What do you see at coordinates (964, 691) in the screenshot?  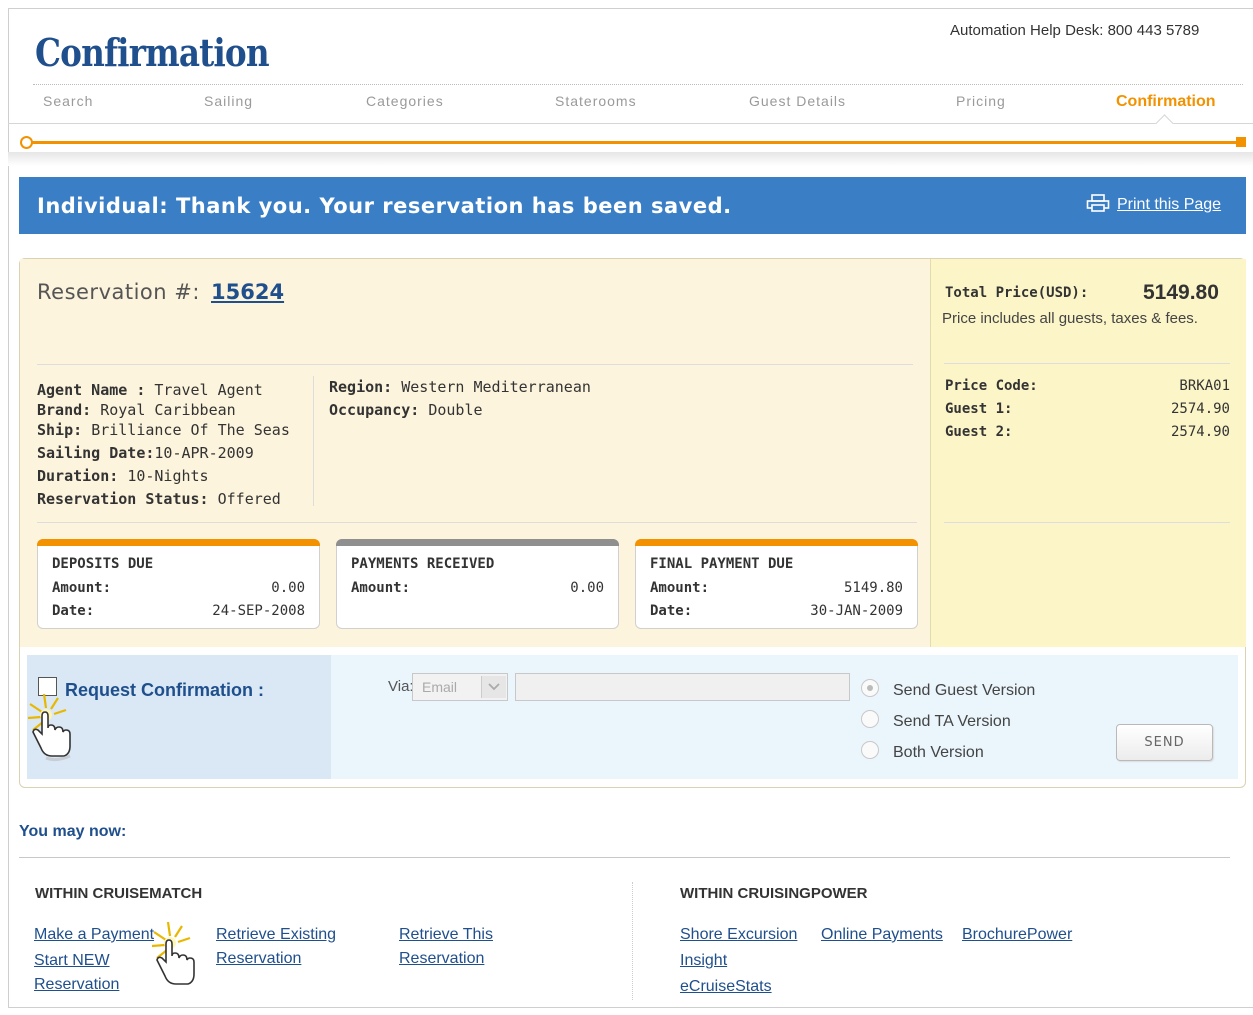 I see `radio-label-guest-version: Send Guest Version` at bounding box center [964, 691].